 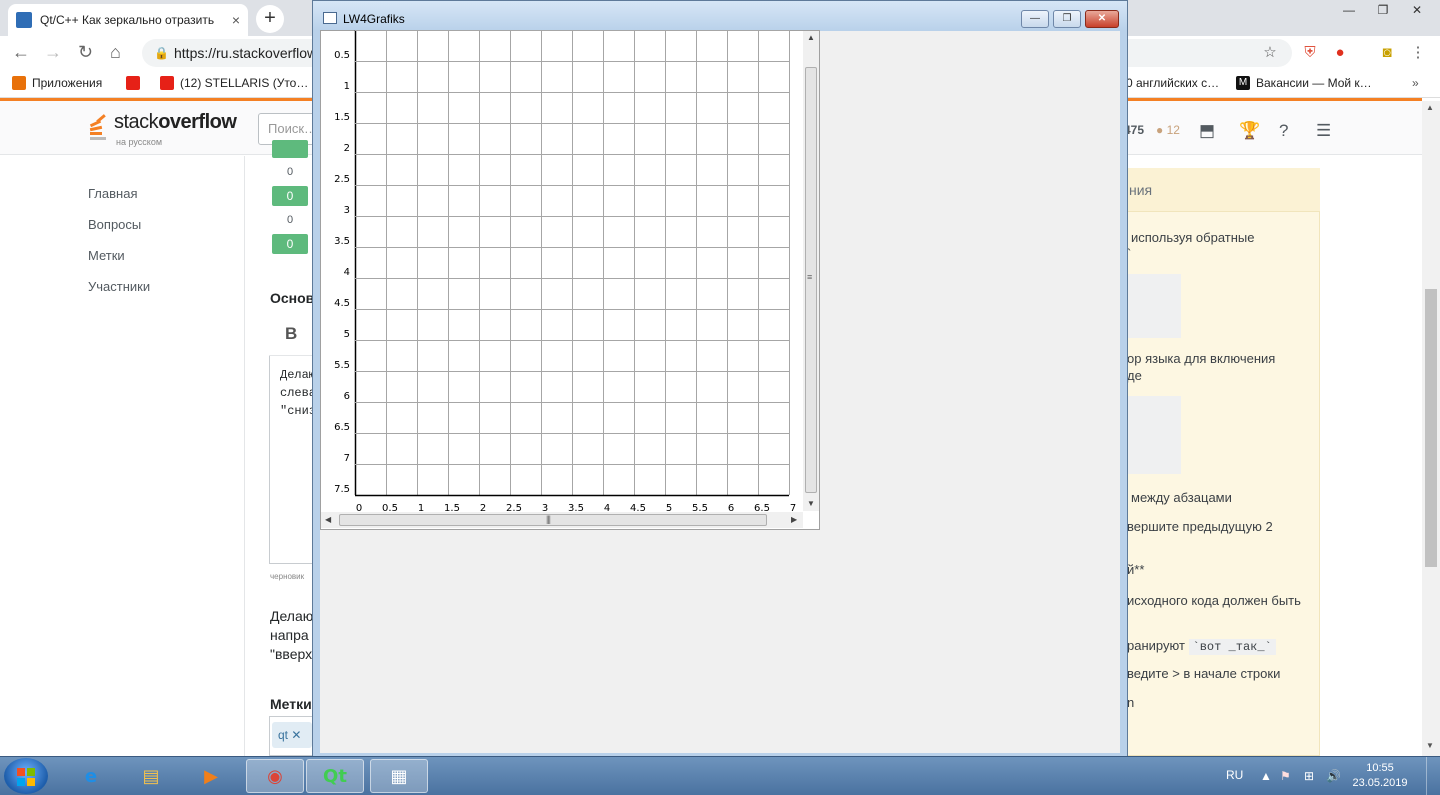 What do you see at coordinates (1415, 83) in the screenshot?
I see `bookmarks-overflow-button: »` at bounding box center [1415, 83].